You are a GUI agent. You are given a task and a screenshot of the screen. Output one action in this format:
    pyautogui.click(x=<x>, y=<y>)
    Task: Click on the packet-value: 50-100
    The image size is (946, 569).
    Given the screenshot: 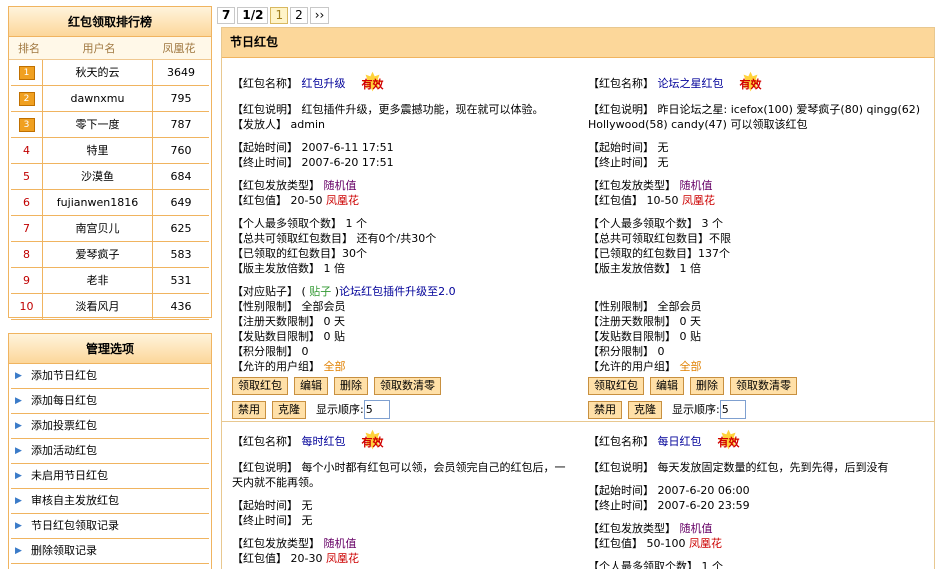 What is the action you would take?
    pyautogui.click(x=666, y=543)
    